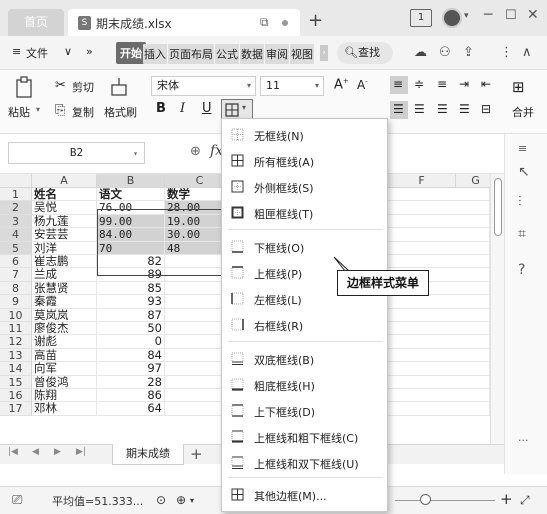 This screenshot has width=547, height=514. I want to click on copy-button: 复制, so click(83, 112).